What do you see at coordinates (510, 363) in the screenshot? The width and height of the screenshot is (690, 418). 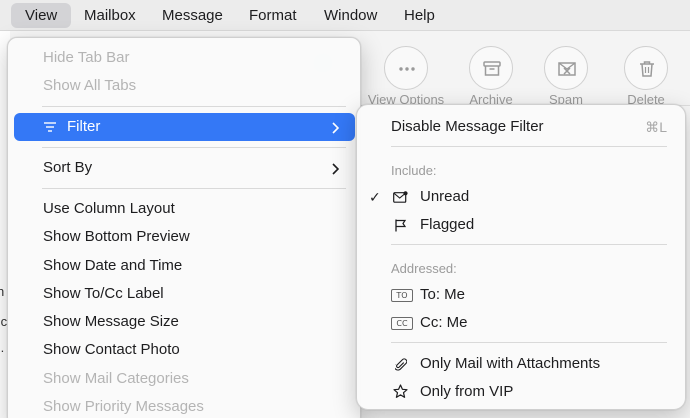 I see `menu-item-only-attachments-label: Only Mail with Attachments` at bounding box center [510, 363].